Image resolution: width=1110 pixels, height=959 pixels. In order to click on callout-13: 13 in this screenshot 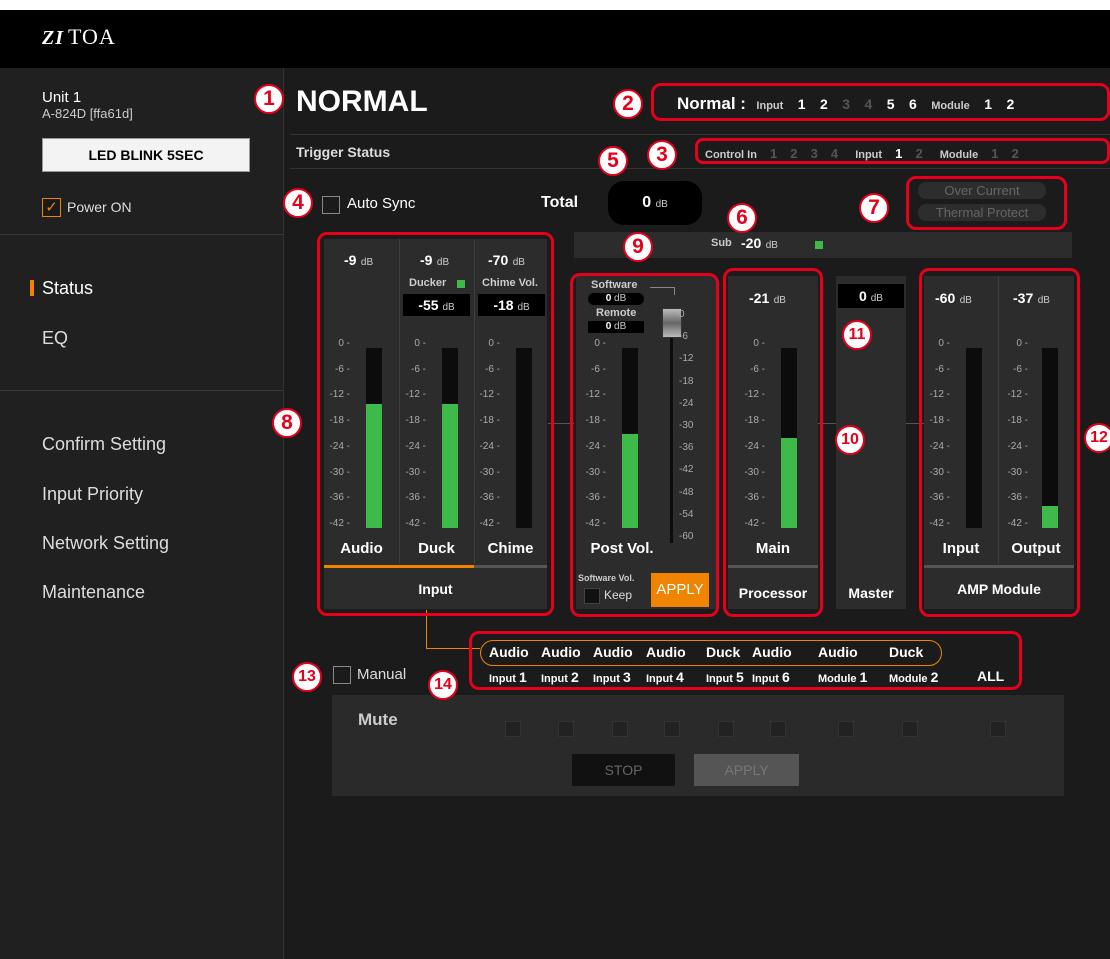, I will do `click(307, 677)`.